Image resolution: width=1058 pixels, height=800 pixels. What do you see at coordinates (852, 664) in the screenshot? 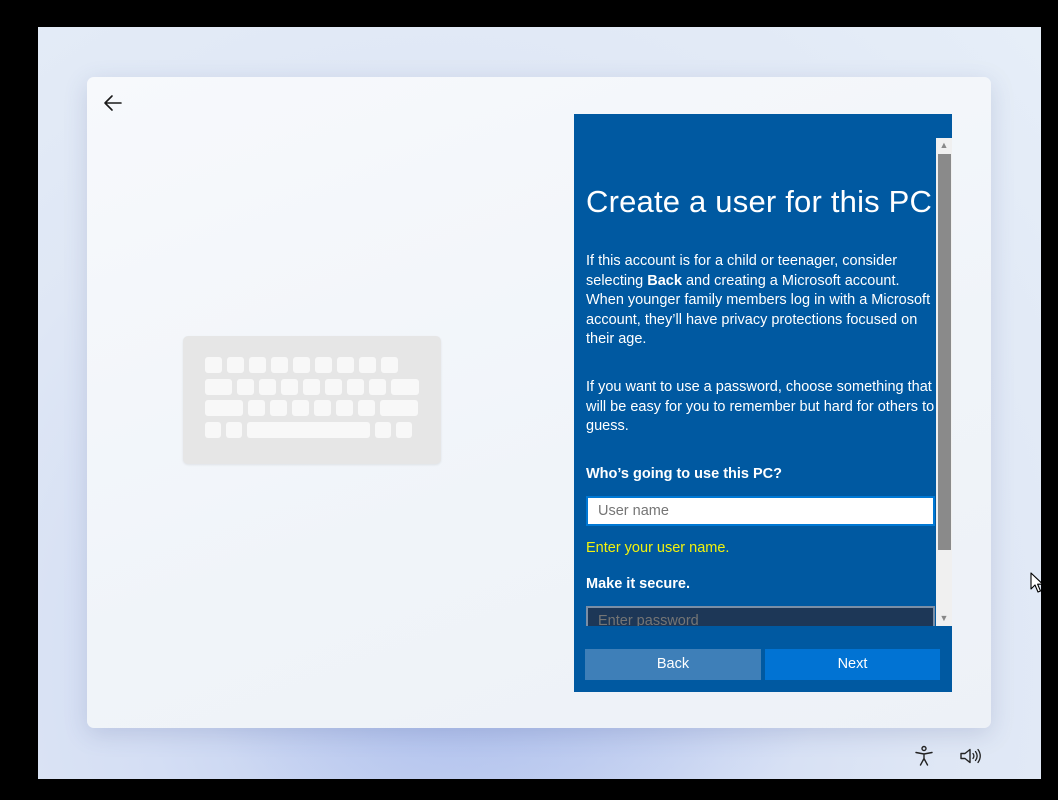
I see `next-button: Next` at bounding box center [852, 664].